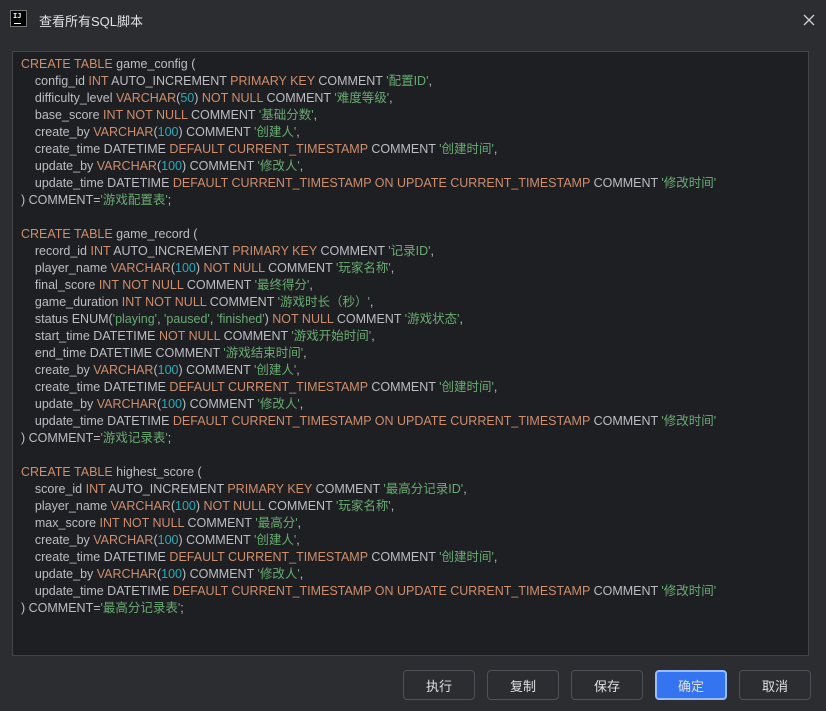  I want to click on cancel-button: 取消, so click(775, 685).